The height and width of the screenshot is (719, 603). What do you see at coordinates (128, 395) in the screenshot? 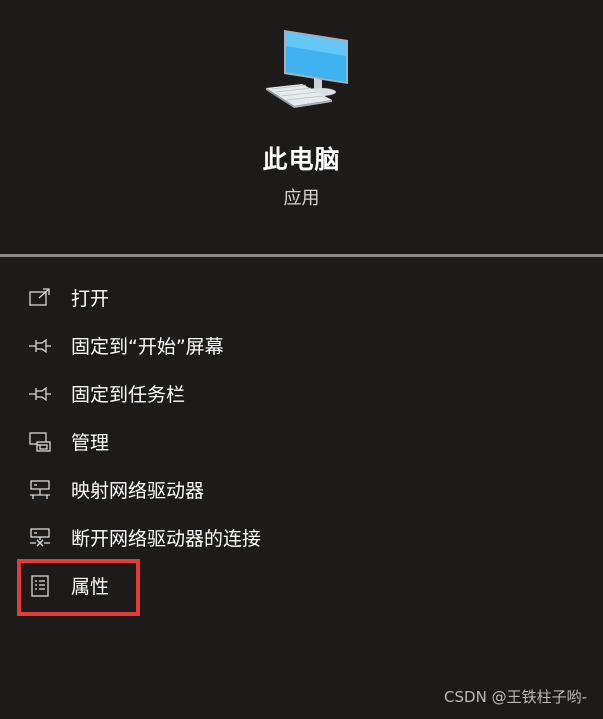
I see `menu-item-label: 固定到任务栏` at bounding box center [128, 395].